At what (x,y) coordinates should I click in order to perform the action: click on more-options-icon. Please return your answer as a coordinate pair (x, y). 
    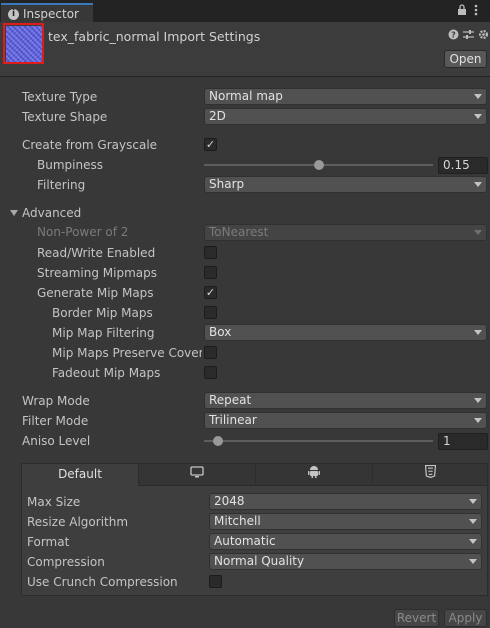
    Looking at the image, I should click on (476, 11).